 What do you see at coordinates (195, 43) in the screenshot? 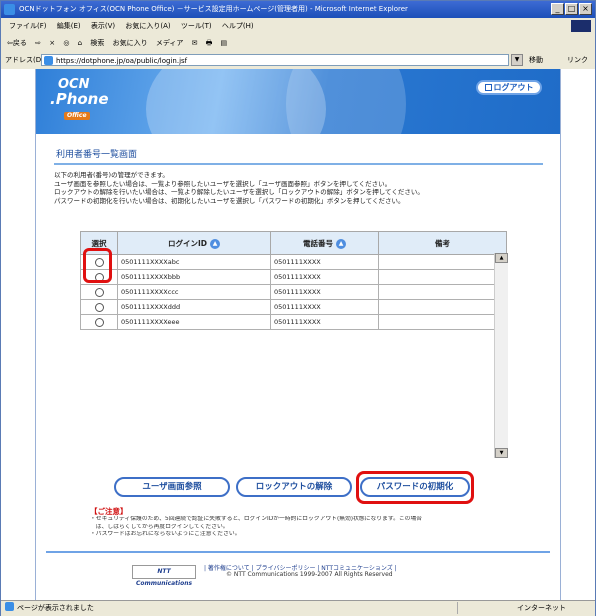
I see `mail-button: ✉` at bounding box center [195, 43].